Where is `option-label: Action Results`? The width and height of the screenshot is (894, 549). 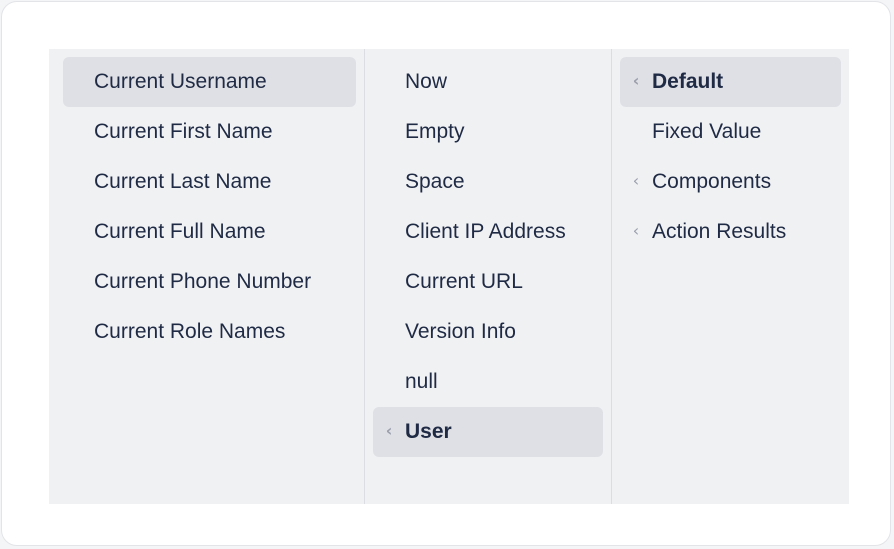
option-label: Action Results is located at coordinates (719, 231).